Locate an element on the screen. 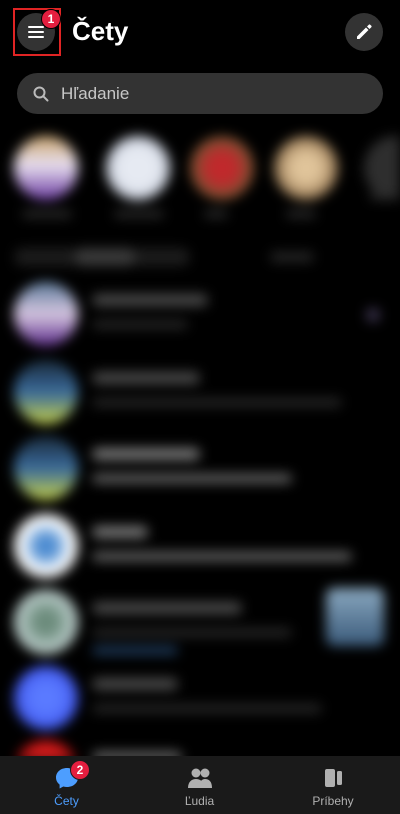 This screenshot has height=814, width=400. pencil-icon is located at coordinates (364, 31).